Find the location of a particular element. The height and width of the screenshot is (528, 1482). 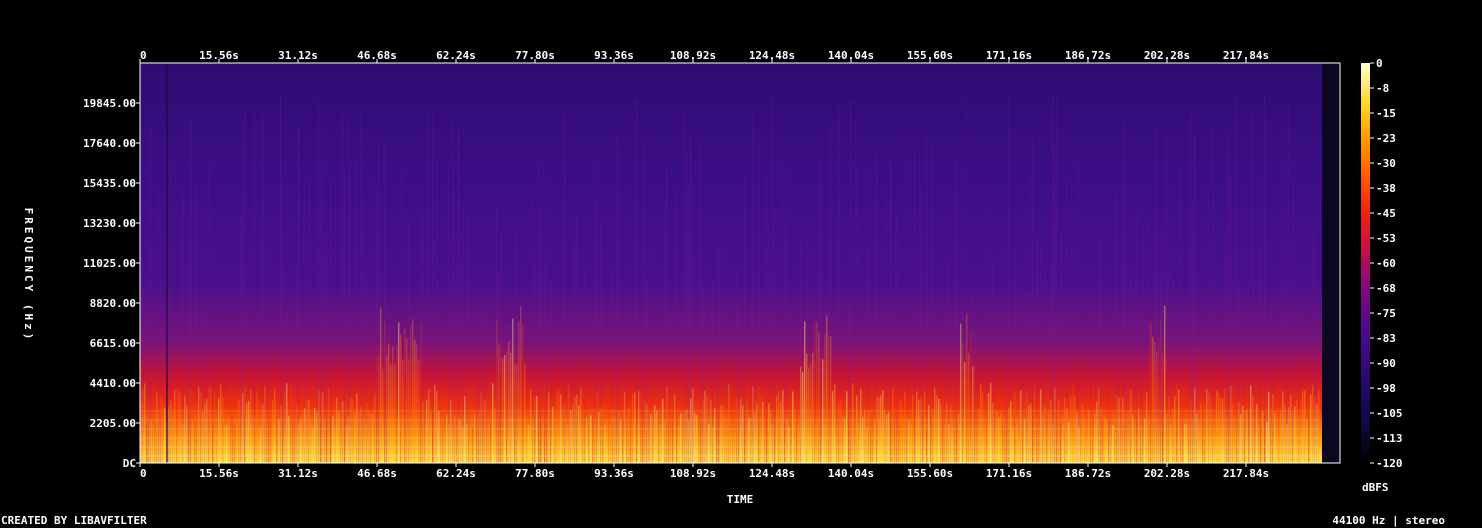

colorbar-tick-label: -8 is located at coordinates (1382, 88).